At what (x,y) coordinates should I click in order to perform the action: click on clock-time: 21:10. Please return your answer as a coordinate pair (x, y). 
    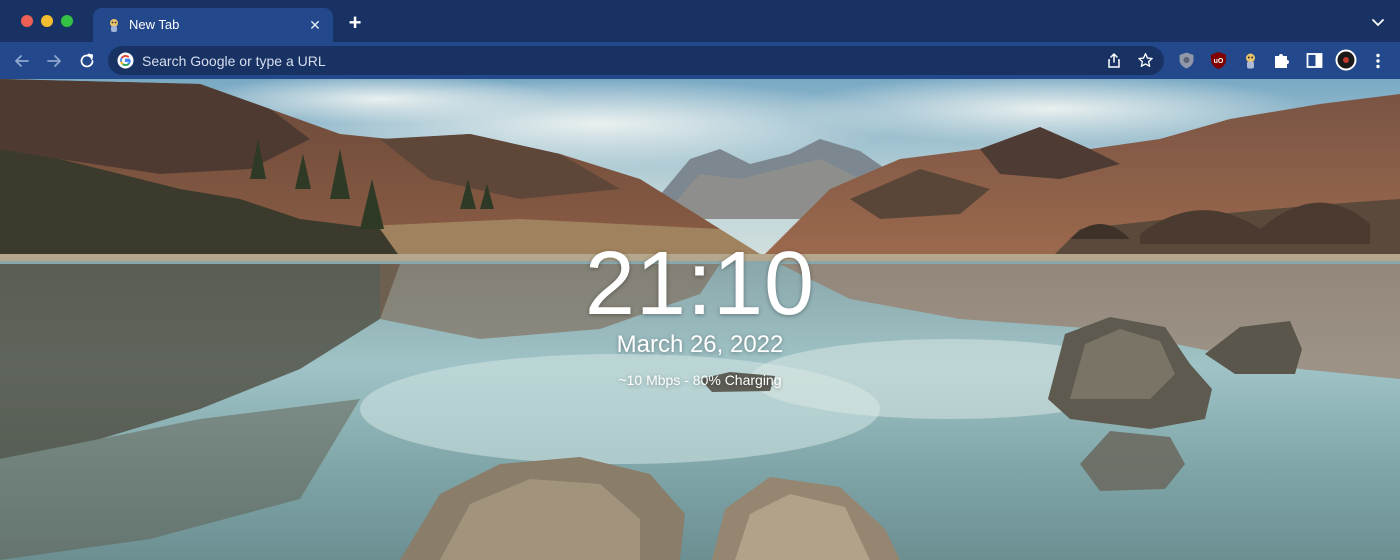
    Looking at the image, I should click on (700, 284).